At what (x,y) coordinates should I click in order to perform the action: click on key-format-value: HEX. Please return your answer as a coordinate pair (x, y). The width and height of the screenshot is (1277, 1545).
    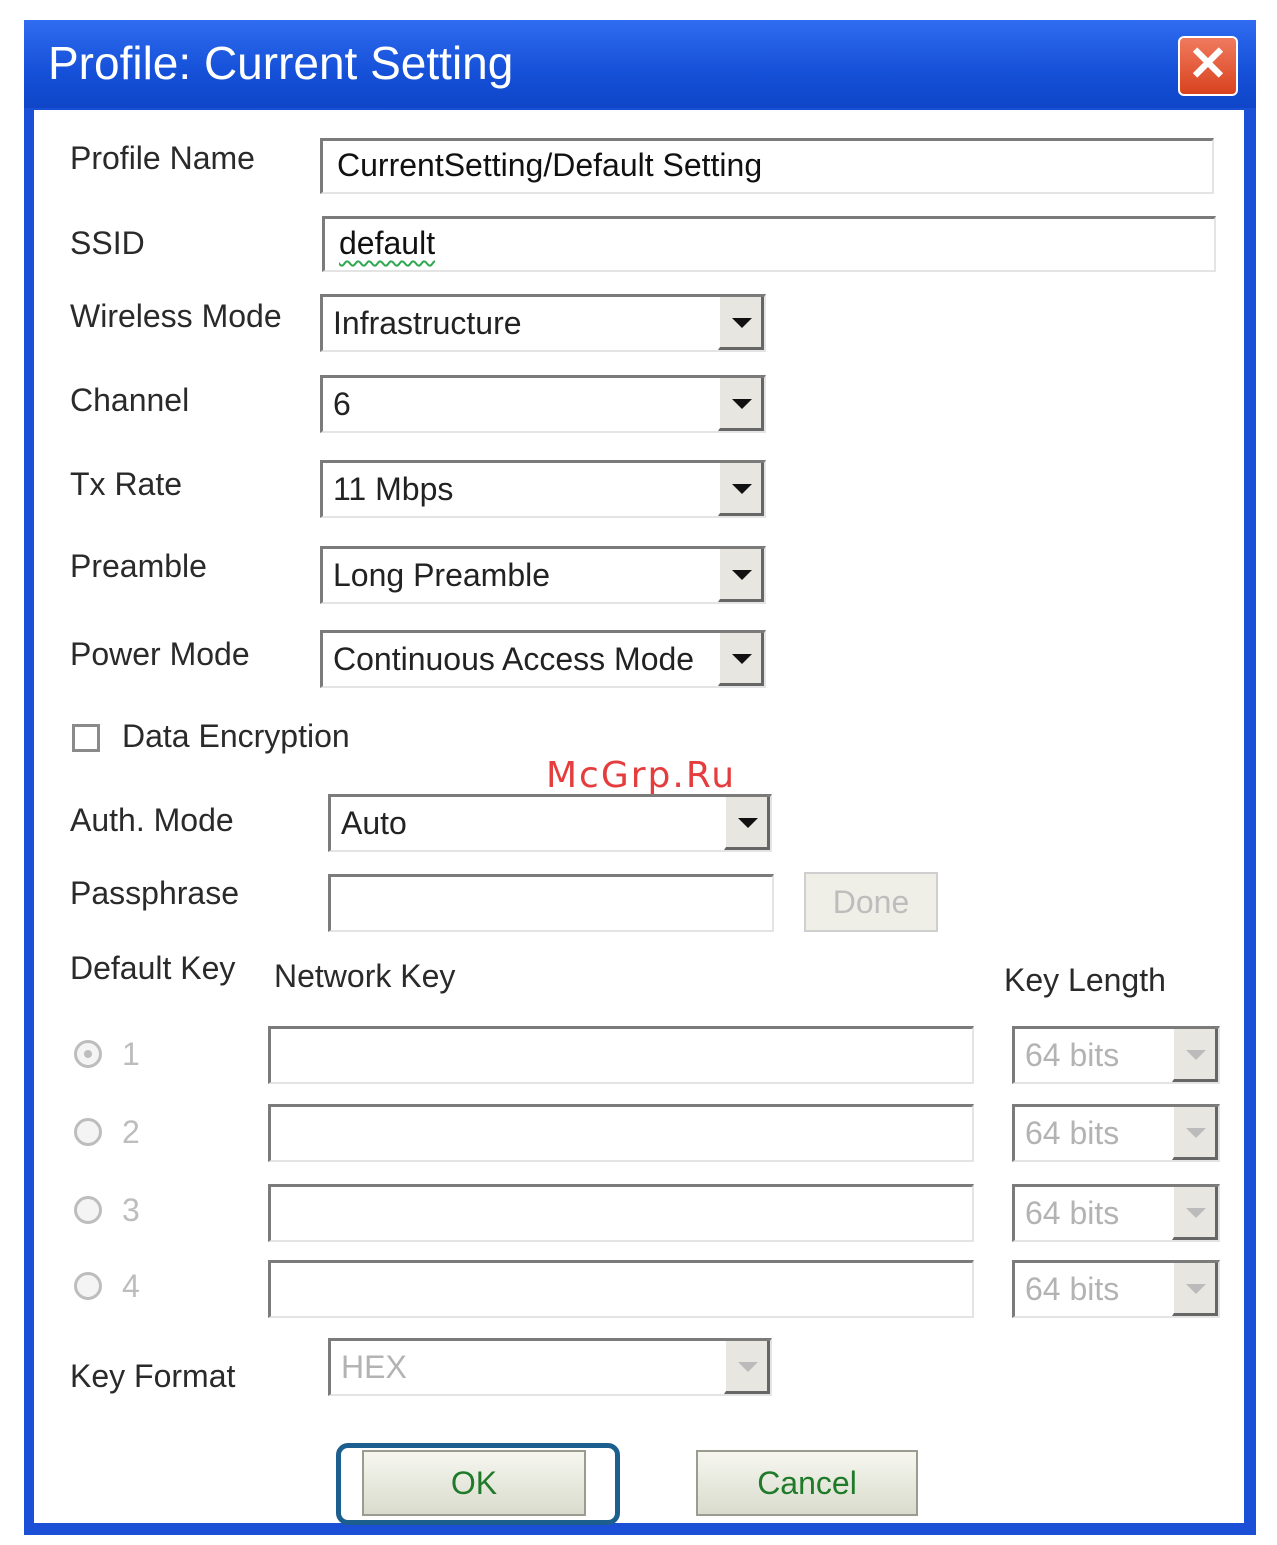
    Looking at the image, I should click on (374, 1367).